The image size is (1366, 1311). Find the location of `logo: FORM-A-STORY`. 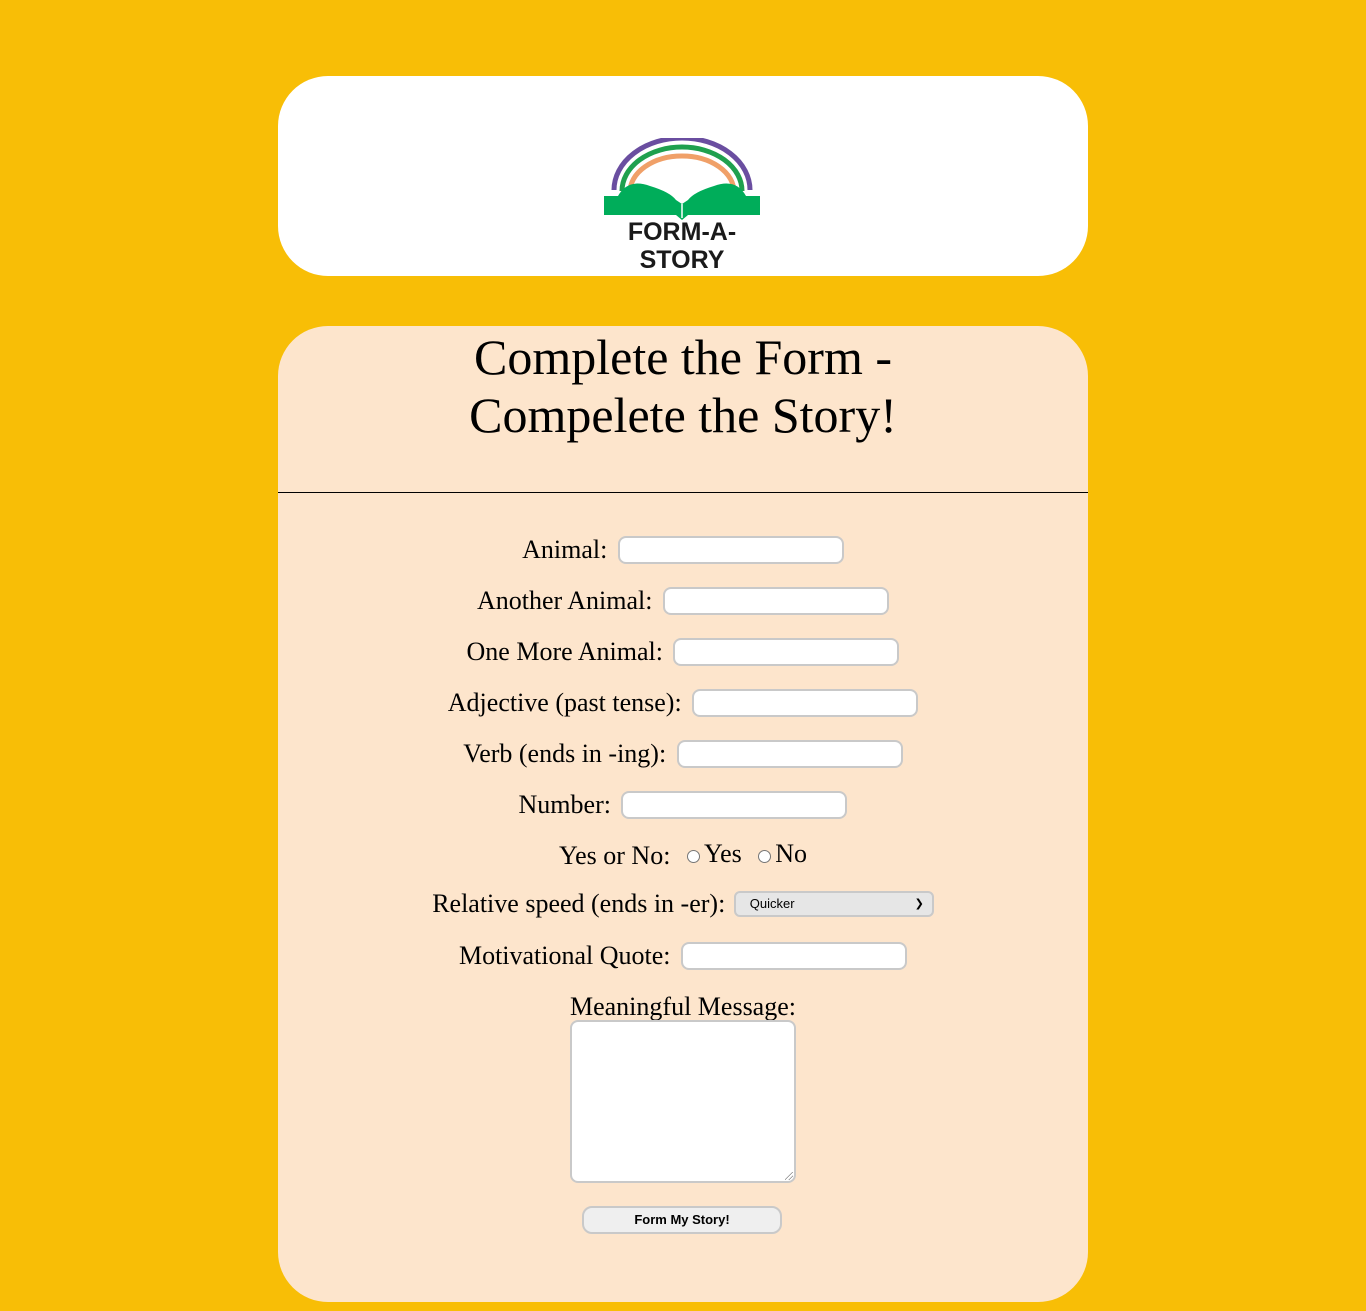

logo: FORM-A-STORY is located at coordinates (682, 204).